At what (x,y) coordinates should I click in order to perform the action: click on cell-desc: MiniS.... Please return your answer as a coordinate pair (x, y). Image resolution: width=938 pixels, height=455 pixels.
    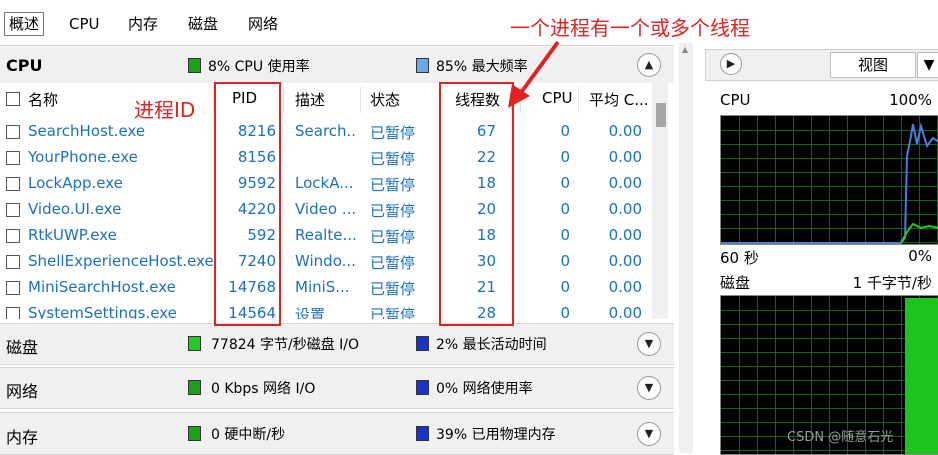
    Looking at the image, I should click on (322, 287).